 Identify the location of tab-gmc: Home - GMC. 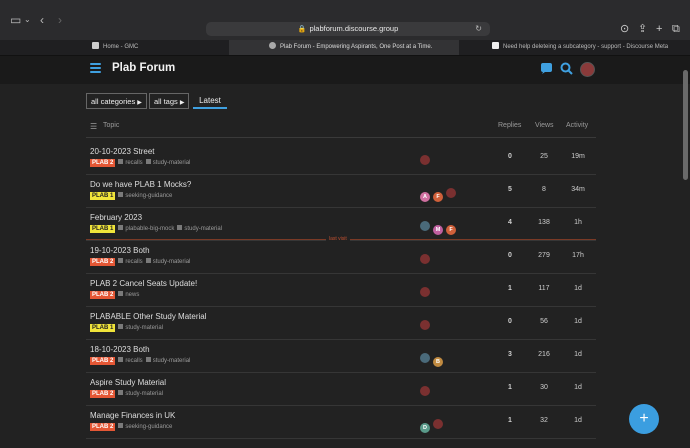
(114, 47).